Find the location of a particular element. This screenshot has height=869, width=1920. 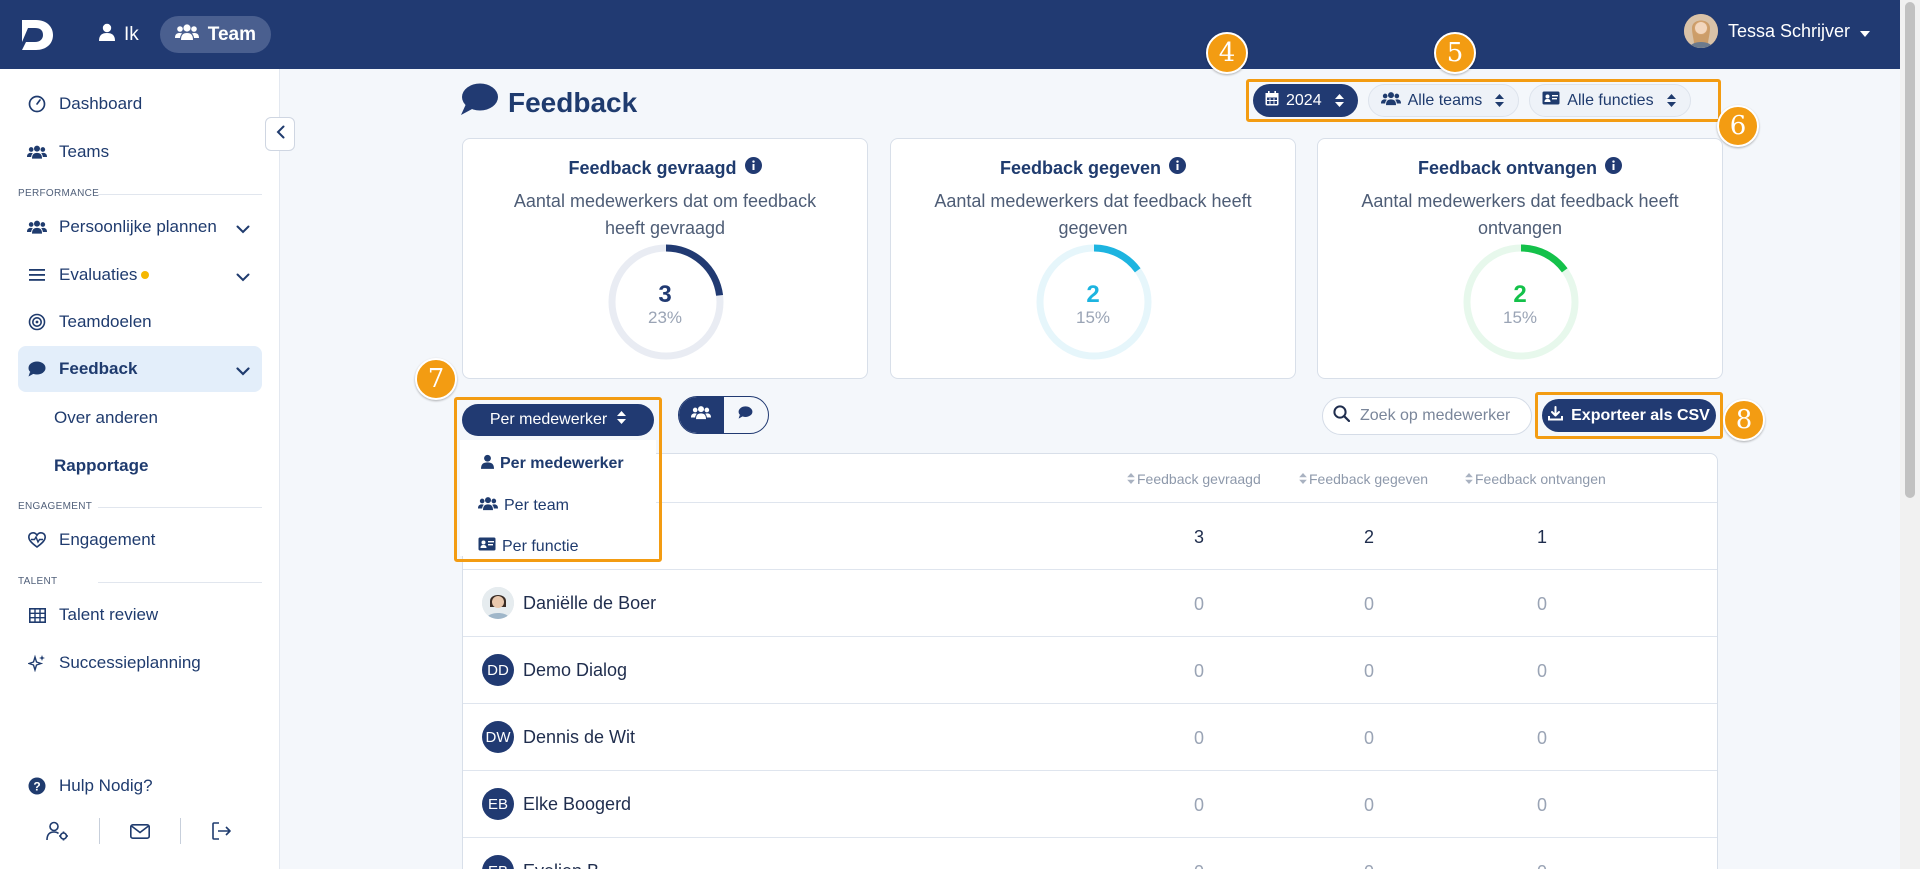

sidebar-collapse-button is located at coordinates (280, 134).